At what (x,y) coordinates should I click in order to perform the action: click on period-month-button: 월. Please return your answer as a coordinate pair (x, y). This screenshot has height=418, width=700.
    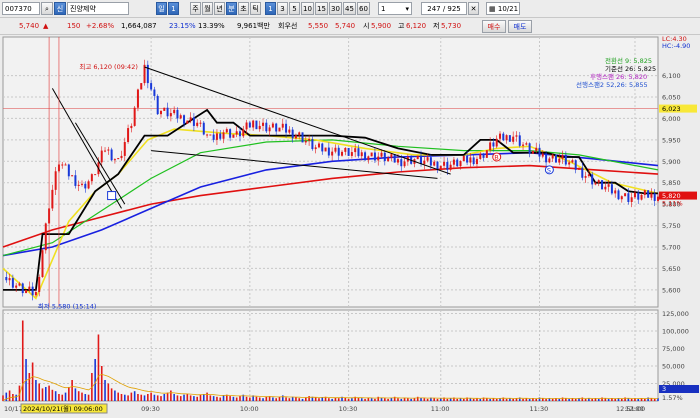
    Looking at the image, I should click on (207, 8).